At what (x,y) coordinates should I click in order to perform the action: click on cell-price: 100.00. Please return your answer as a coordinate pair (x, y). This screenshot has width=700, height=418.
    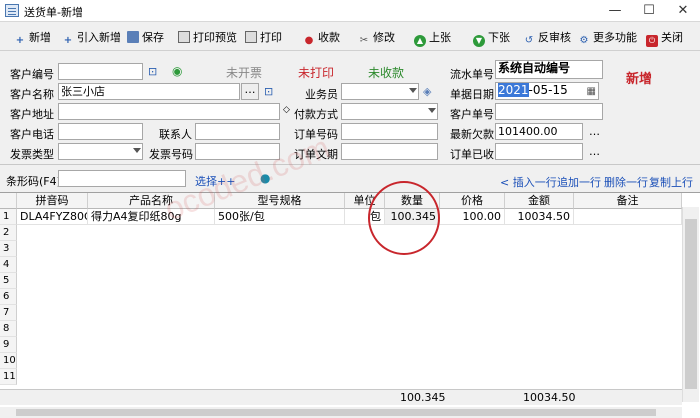
    Looking at the image, I should click on (472, 217).